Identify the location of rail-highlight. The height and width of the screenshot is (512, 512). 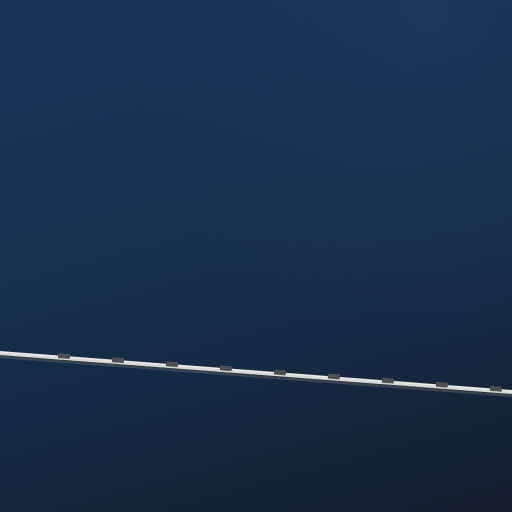
(256, 371).